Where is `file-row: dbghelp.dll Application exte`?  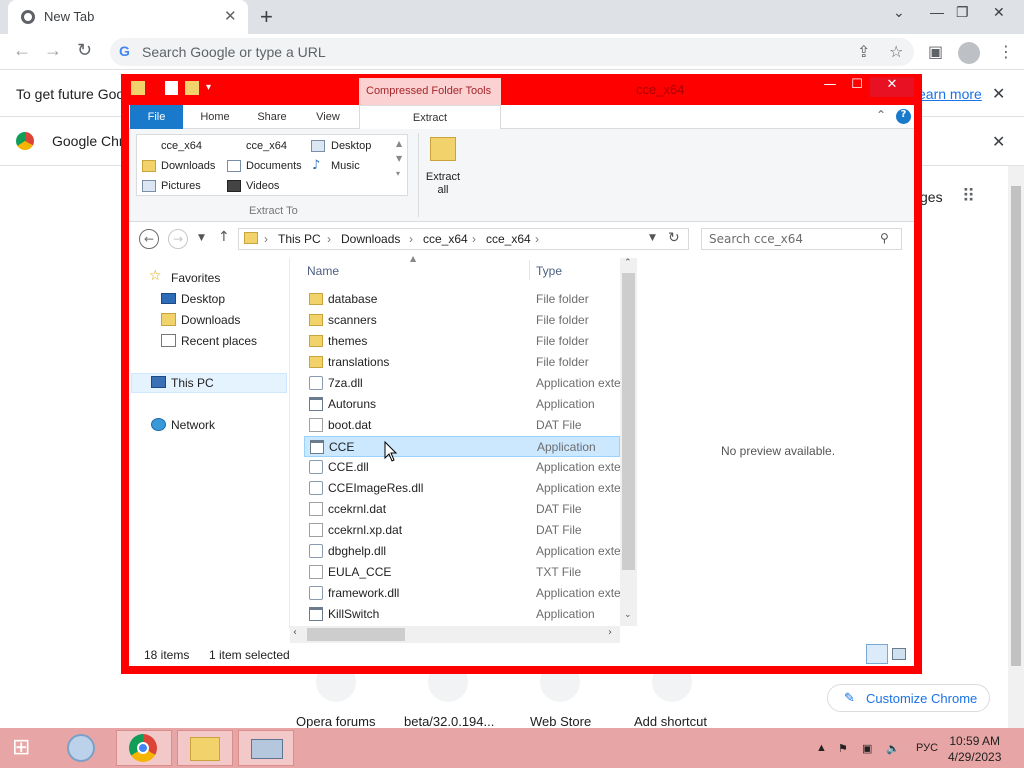 file-row: dbghelp.dll Application exte is located at coordinates (462, 551).